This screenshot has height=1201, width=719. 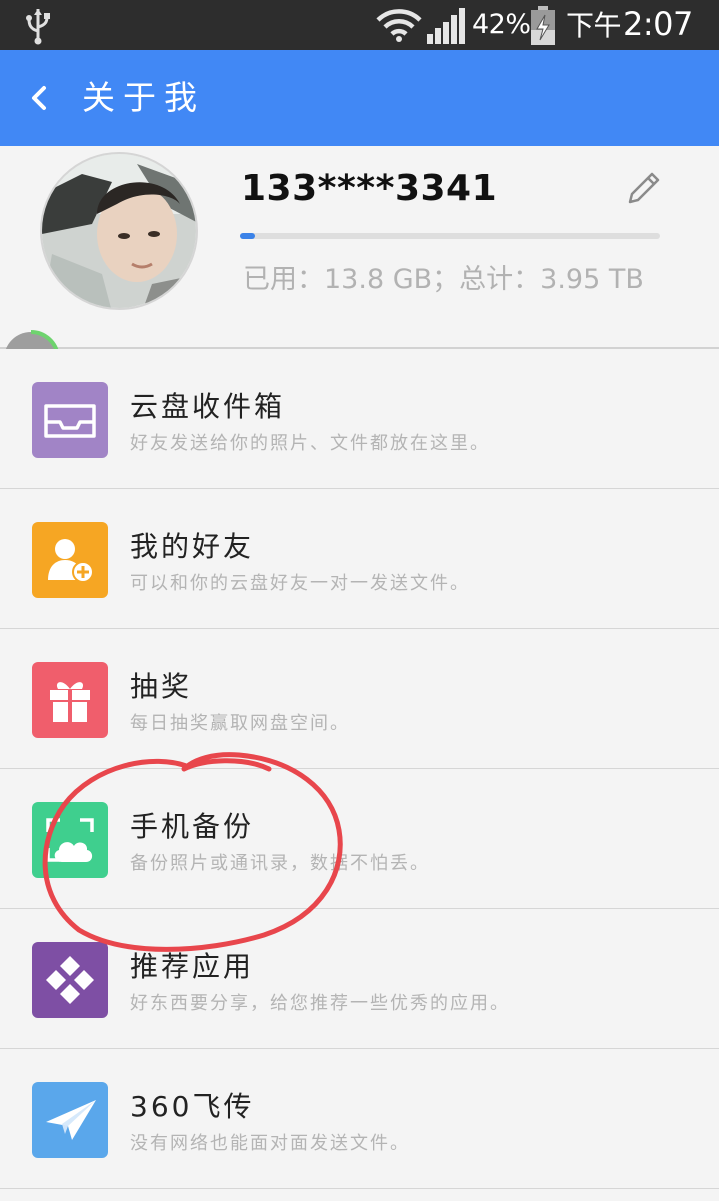 What do you see at coordinates (501, 24) in the screenshot?
I see `battery-percentage: 42%` at bounding box center [501, 24].